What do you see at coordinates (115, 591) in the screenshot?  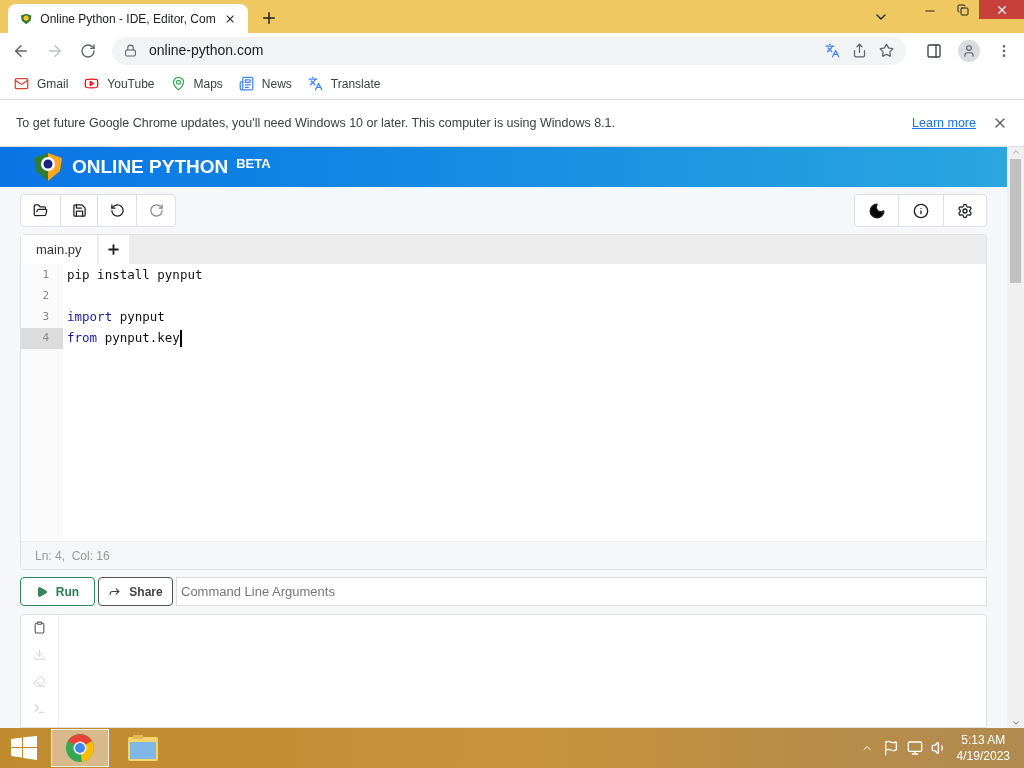 I see `share-arrow-icon` at bounding box center [115, 591].